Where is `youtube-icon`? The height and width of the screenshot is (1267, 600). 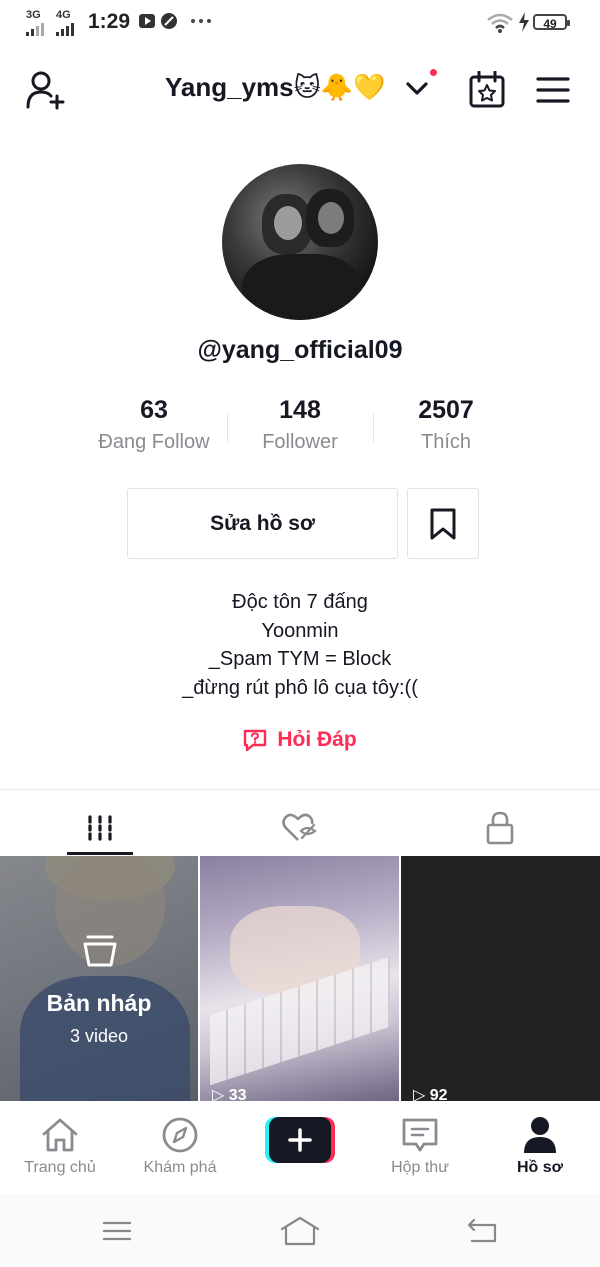 youtube-icon is located at coordinates (147, 21).